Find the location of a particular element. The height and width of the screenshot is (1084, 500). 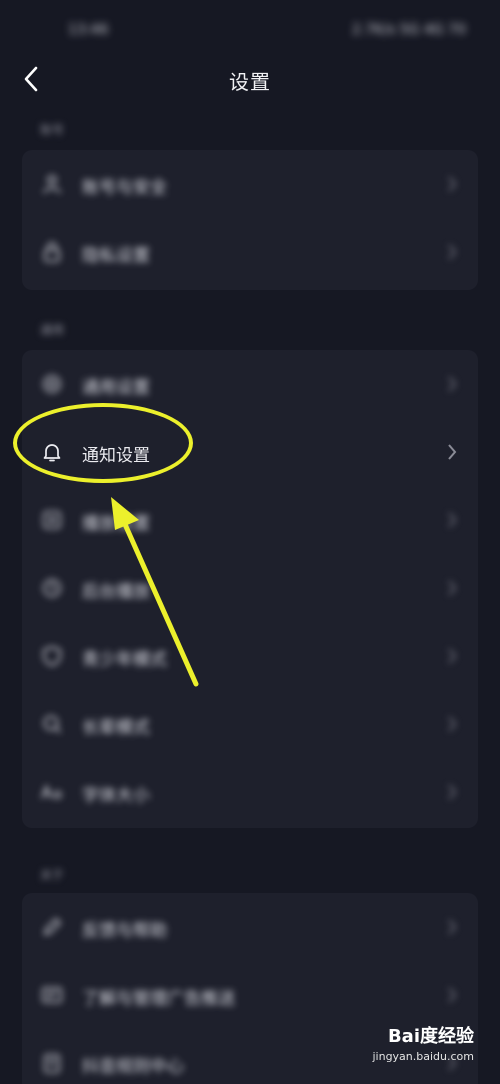

row-general-settings: 通用设置 is located at coordinates (250, 384).